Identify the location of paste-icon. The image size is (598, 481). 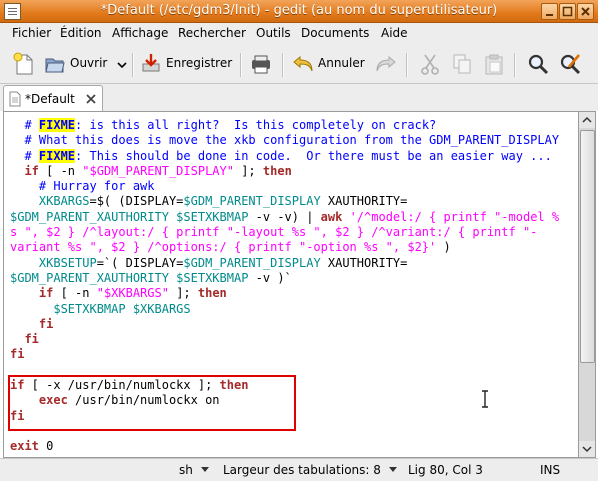
(494, 64).